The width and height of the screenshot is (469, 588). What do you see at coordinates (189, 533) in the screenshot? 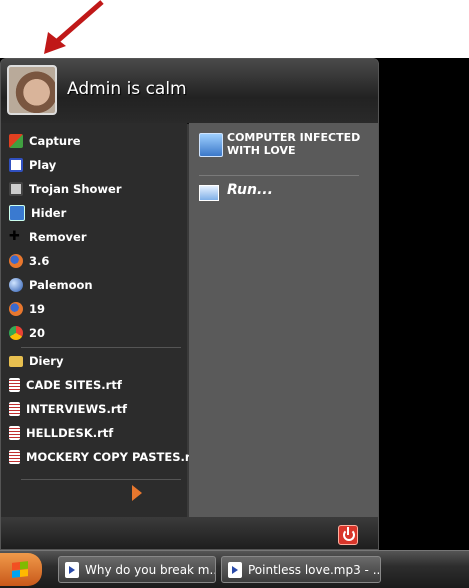
I see `menu-footer` at bounding box center [189, 533].